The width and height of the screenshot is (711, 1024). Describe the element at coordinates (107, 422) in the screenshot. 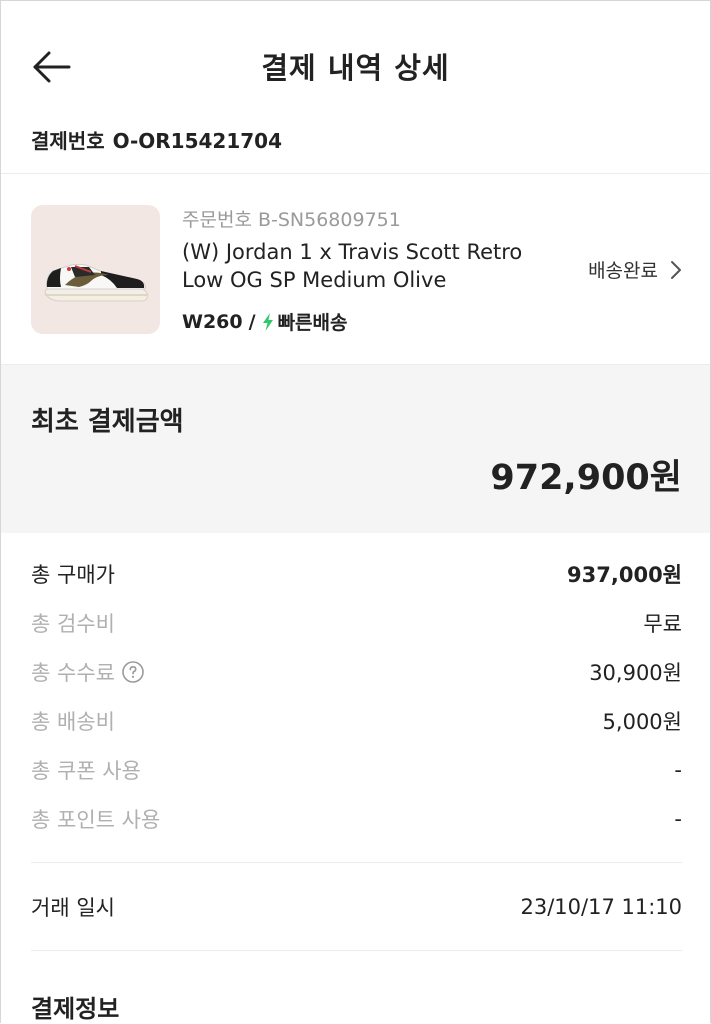

I see `initial-amount-label: 최초 결제금액` at that location.